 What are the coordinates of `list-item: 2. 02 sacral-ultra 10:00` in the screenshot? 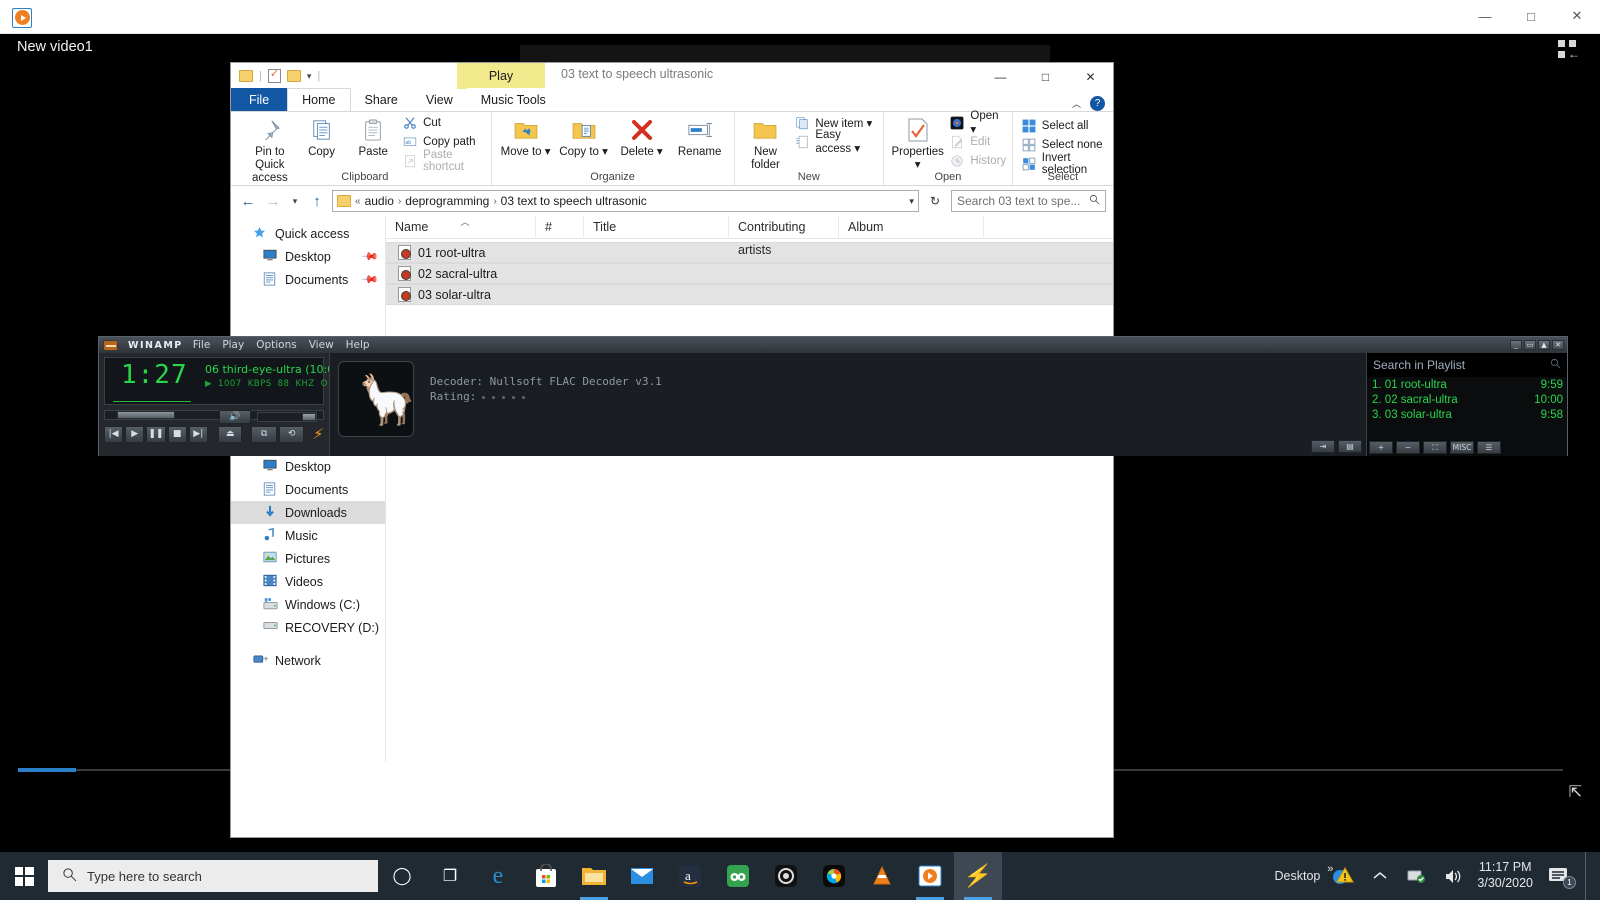 It's located at (1467, 399).